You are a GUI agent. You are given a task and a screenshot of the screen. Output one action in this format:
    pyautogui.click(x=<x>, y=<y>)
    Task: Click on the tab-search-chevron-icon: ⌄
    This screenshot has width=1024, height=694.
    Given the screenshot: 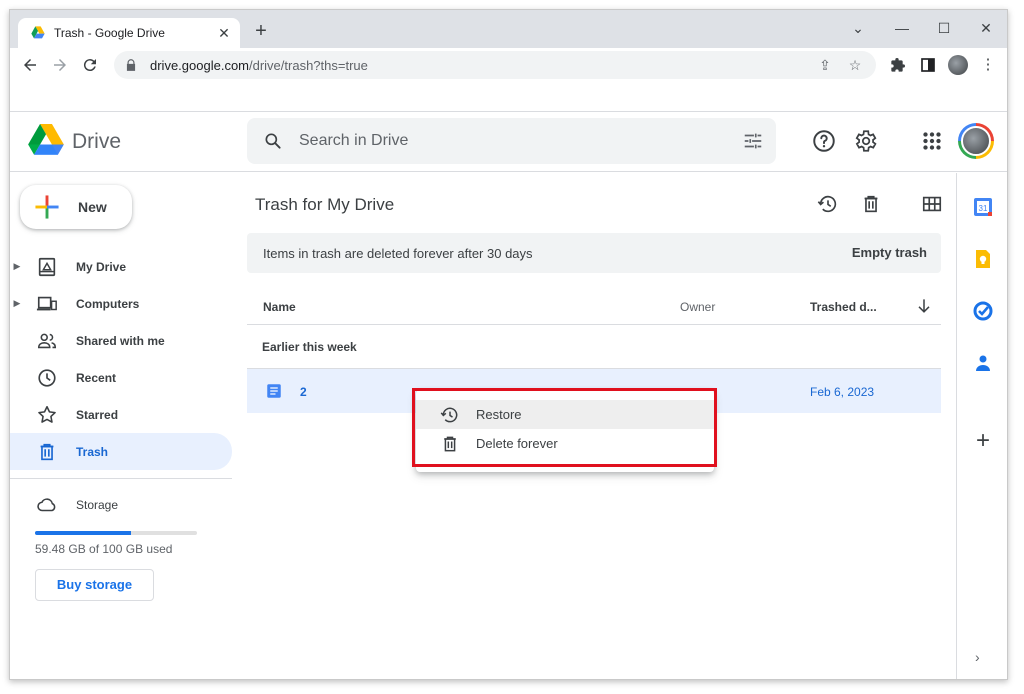 What is the action you would take?
    pyautogui.click(x=858, y=28)
    